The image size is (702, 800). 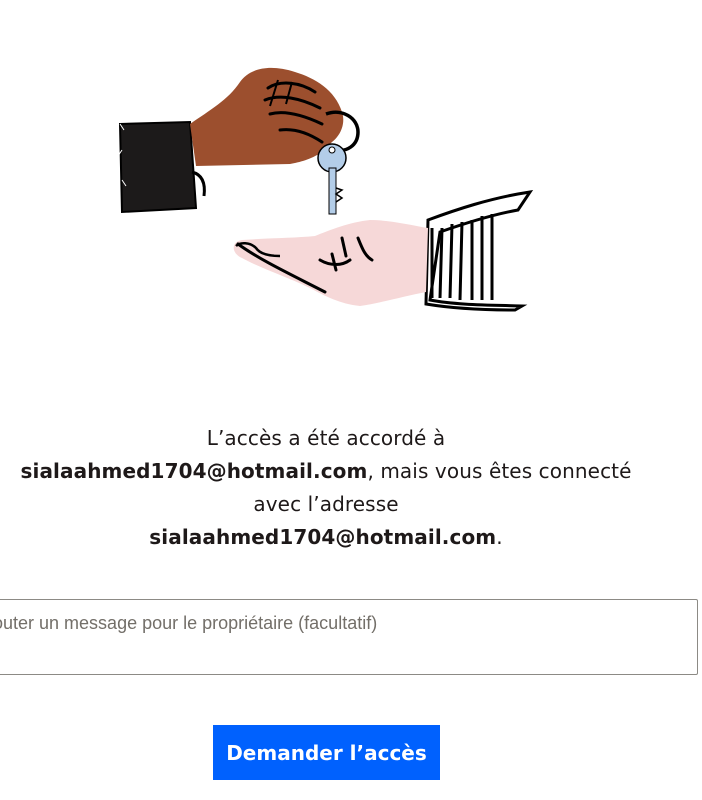 What do you see at coordinates (499, 537) in the screenshot?
I see `message-suffix: .` at bounding box center [499, 537].